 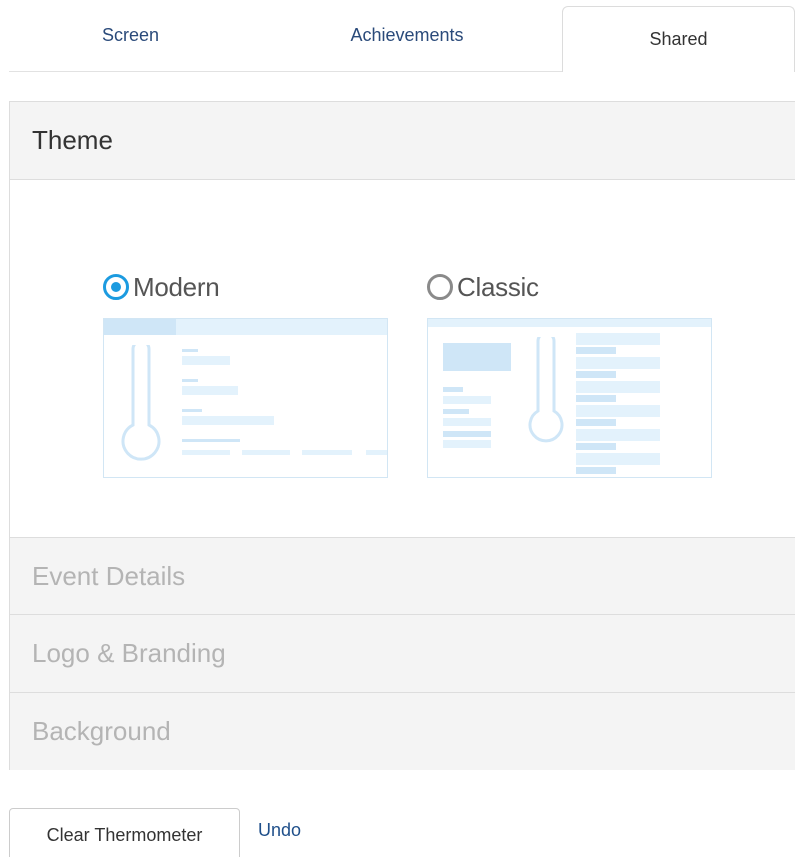 I want to click on tab-bar: Screen Achievements Shared, so click(x=402, y=36).